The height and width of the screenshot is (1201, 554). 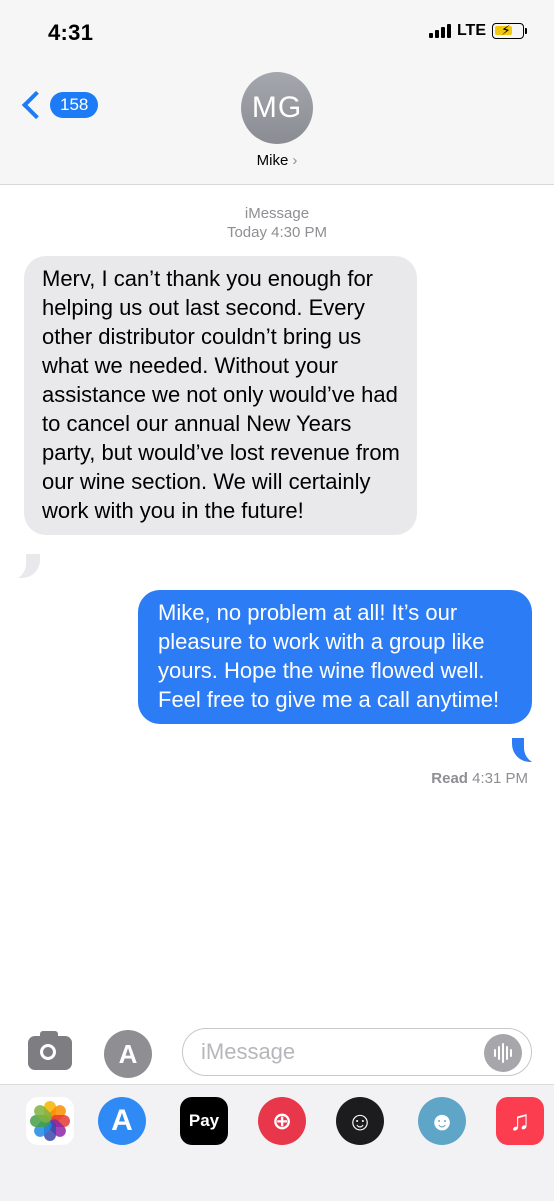 I want to click on unread-count-badge: 158, so click(x=74, y=105).